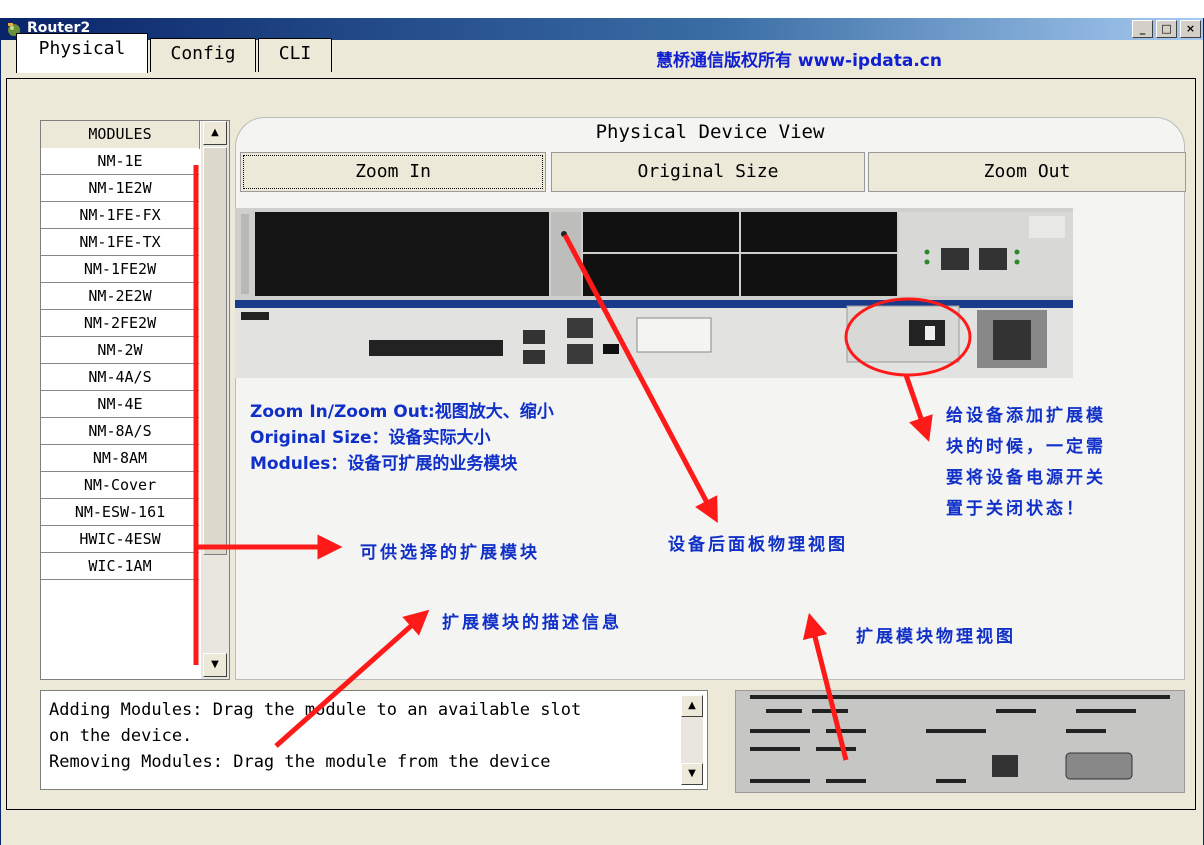 The height and width of the screenshot is (845, 1204). What do you see at coordinates (215, 133) in the screenshot?
I see `scroll-up-button: ▲` at bounding box center [215, 133].